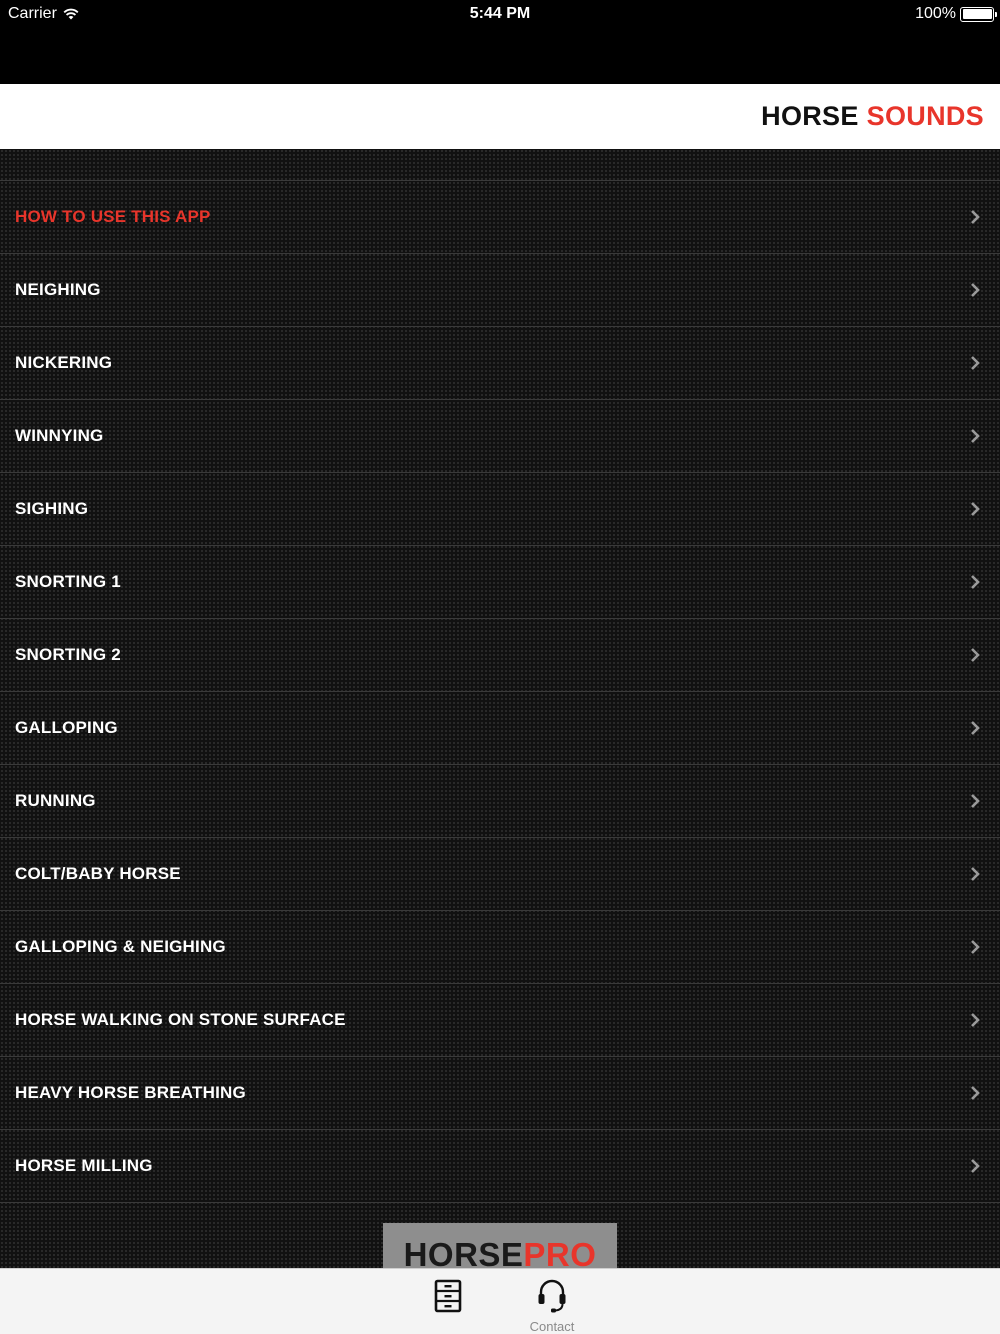 Image resolution: width=1000 pixels, height=1334 pixels. What do you see at coordinates (68, 581) in the screenshot?
I see `menu-item-label: SNORTING 1` at bounding box center [68, 581].